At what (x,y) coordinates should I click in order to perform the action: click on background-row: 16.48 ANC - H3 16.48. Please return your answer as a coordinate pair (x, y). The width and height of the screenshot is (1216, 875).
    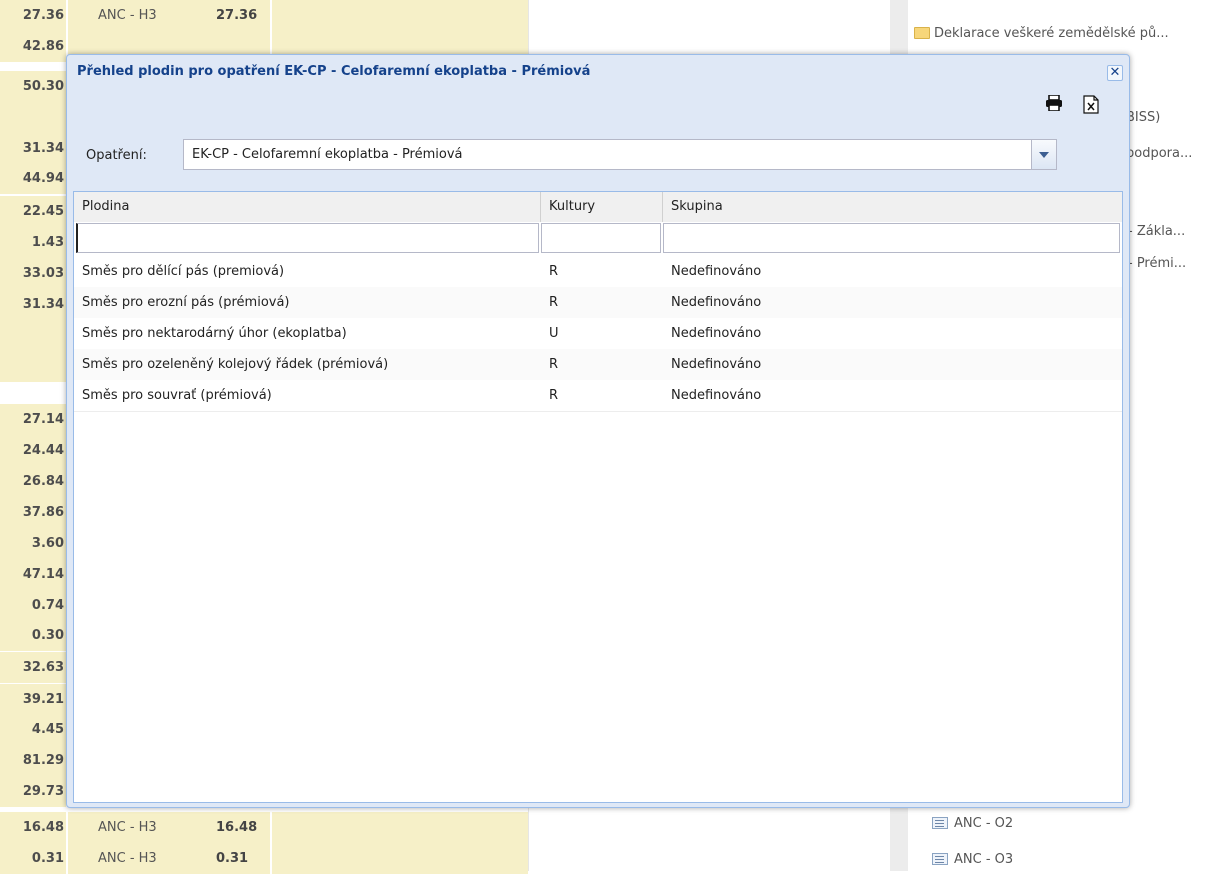
    Looking at the image, I should click on (265, 828).